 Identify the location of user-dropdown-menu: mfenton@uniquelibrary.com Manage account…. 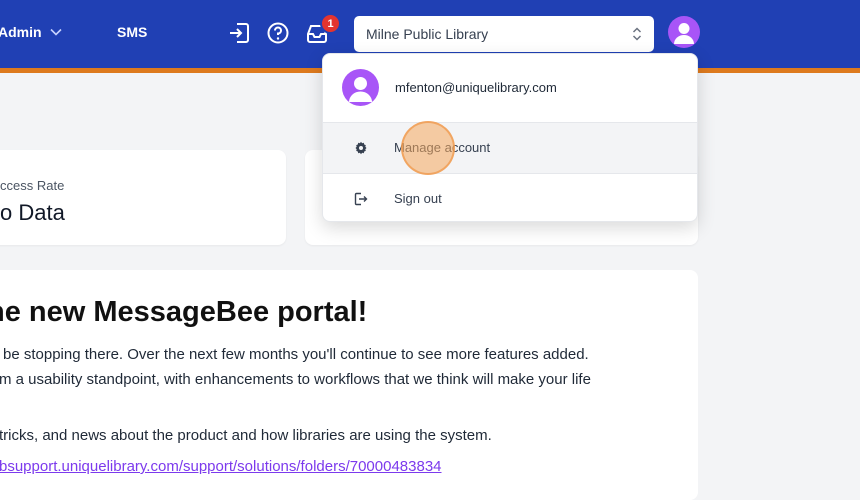
(510, 137).